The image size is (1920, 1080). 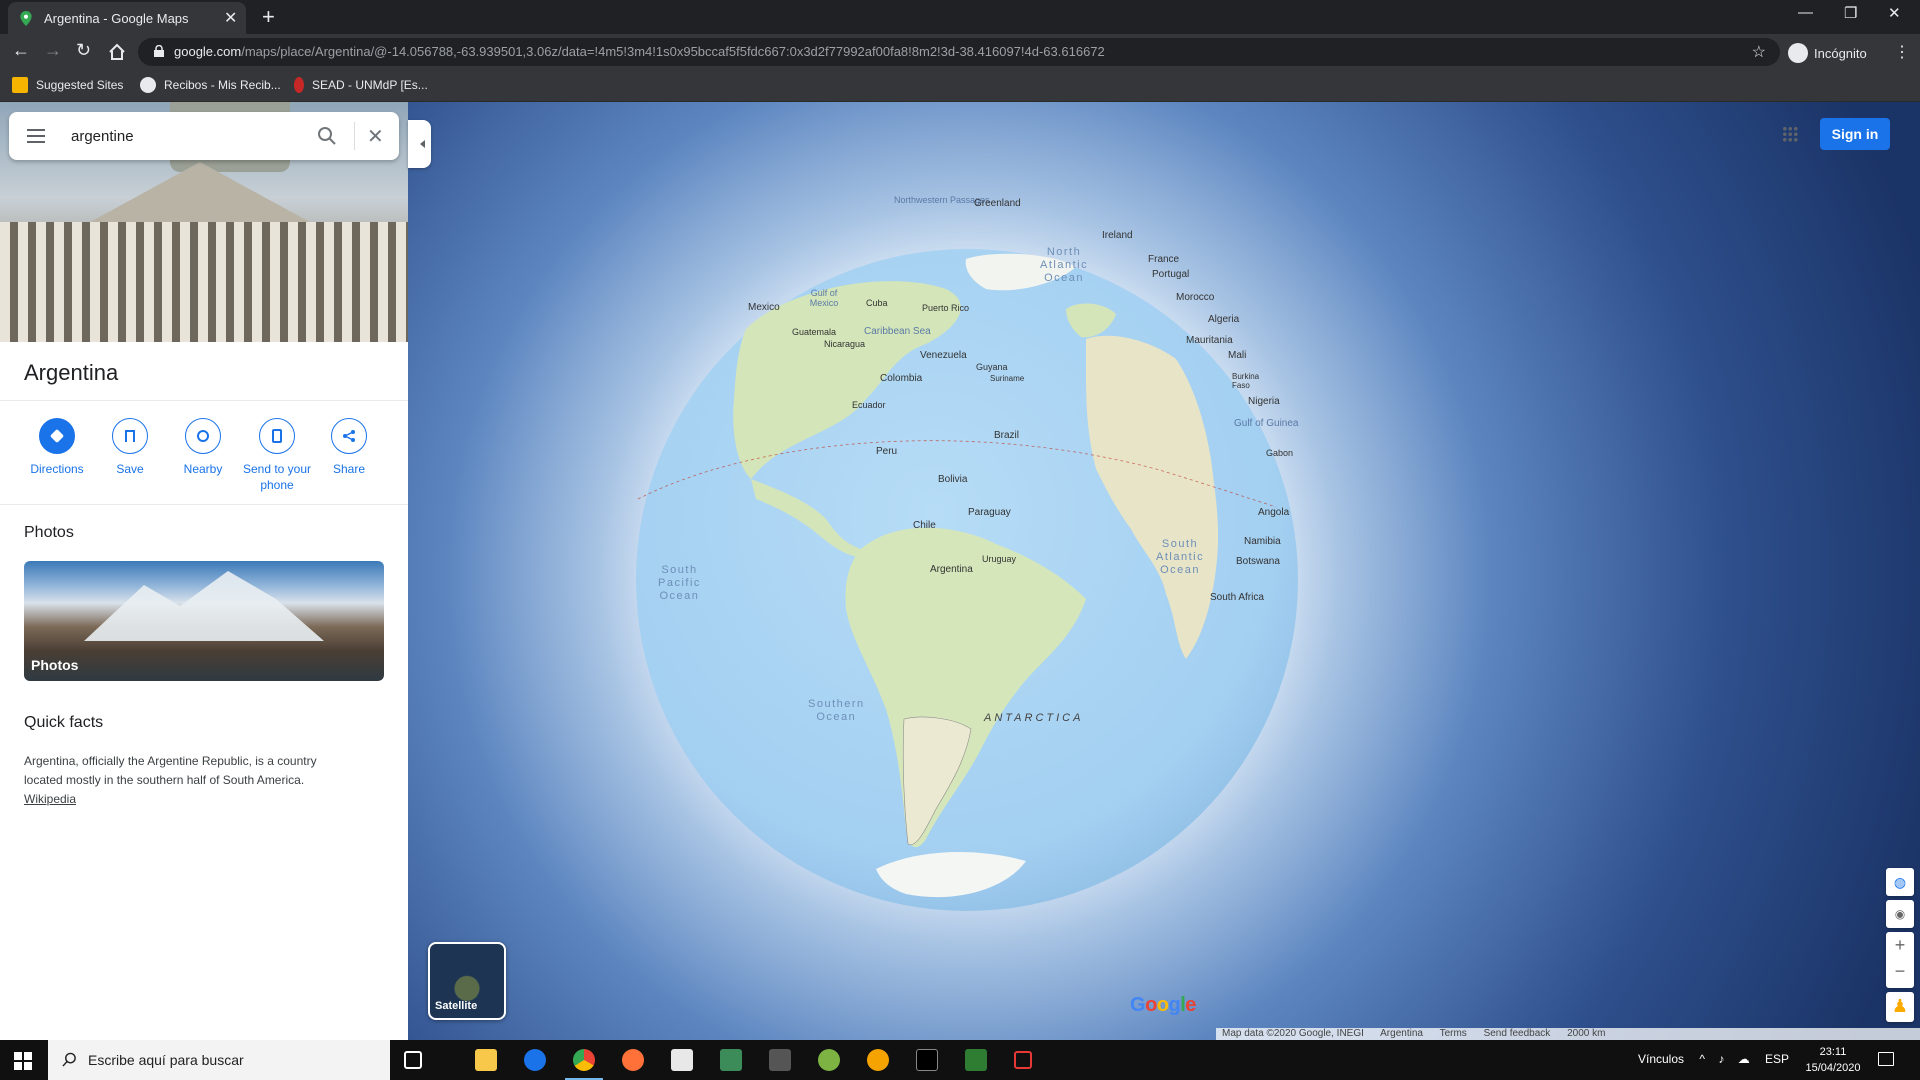 I want to click on bookmark-suggested-sites: Suggested Sites, so click(x=67, y=85).